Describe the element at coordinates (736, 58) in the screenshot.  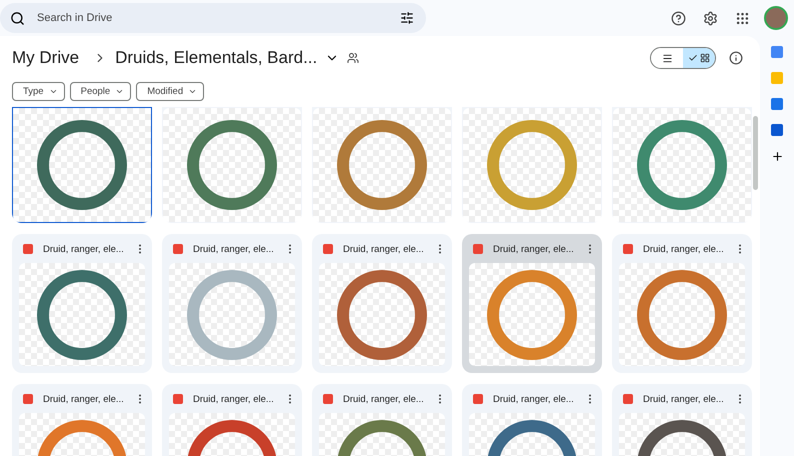
I see `info-icon` at that location.